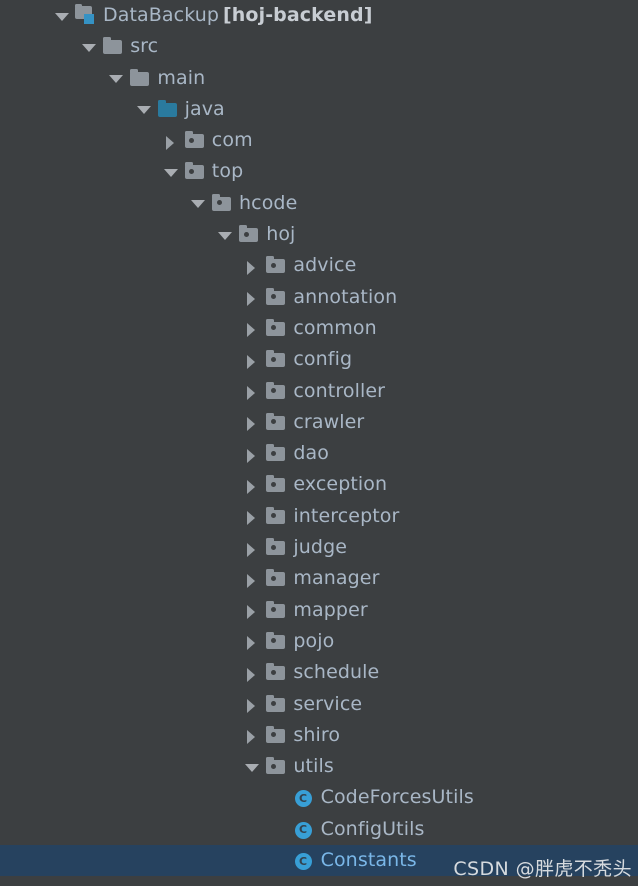  What do you see at coordinates (319, 766) in the screenshot?
I see `tree-row: utils` at bounding box center [319, 766].